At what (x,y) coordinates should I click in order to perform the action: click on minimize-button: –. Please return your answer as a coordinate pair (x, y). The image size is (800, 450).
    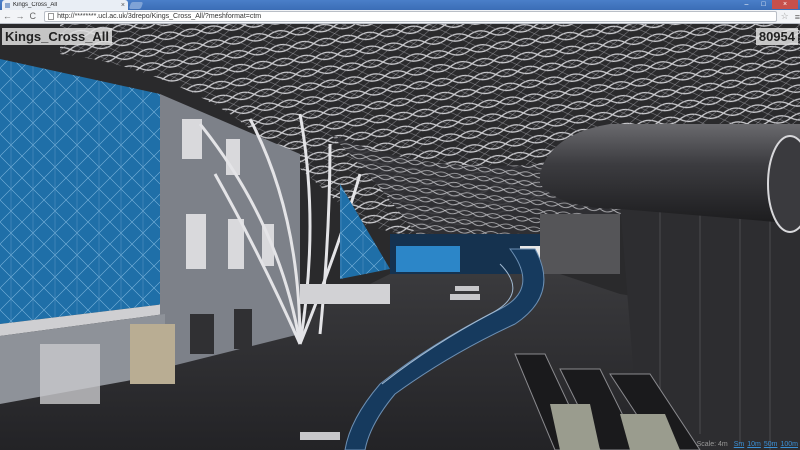
    Looking at the image, I should click on (746, 4).